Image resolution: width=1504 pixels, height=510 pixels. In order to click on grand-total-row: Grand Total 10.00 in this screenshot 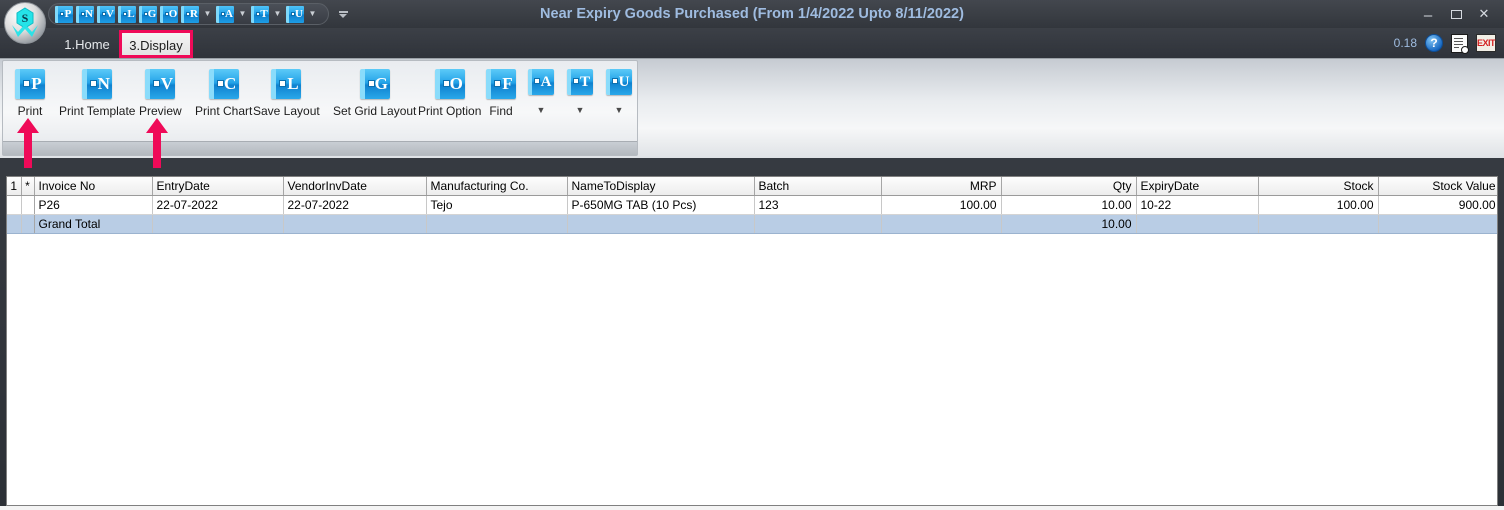, I will do `click(752, 224)`.